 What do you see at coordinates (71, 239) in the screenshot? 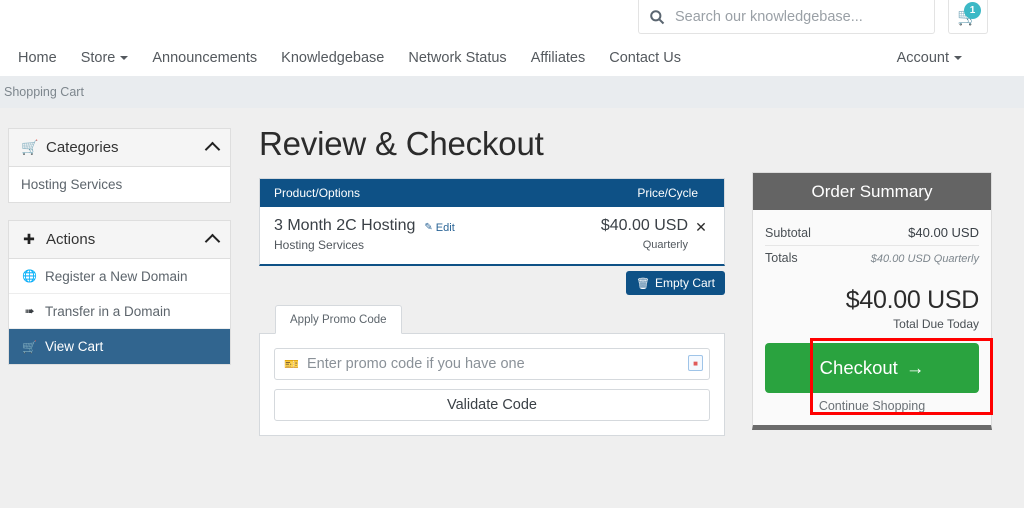
I see `actions-panel-title: Actions` at bounding box center [71, 239].